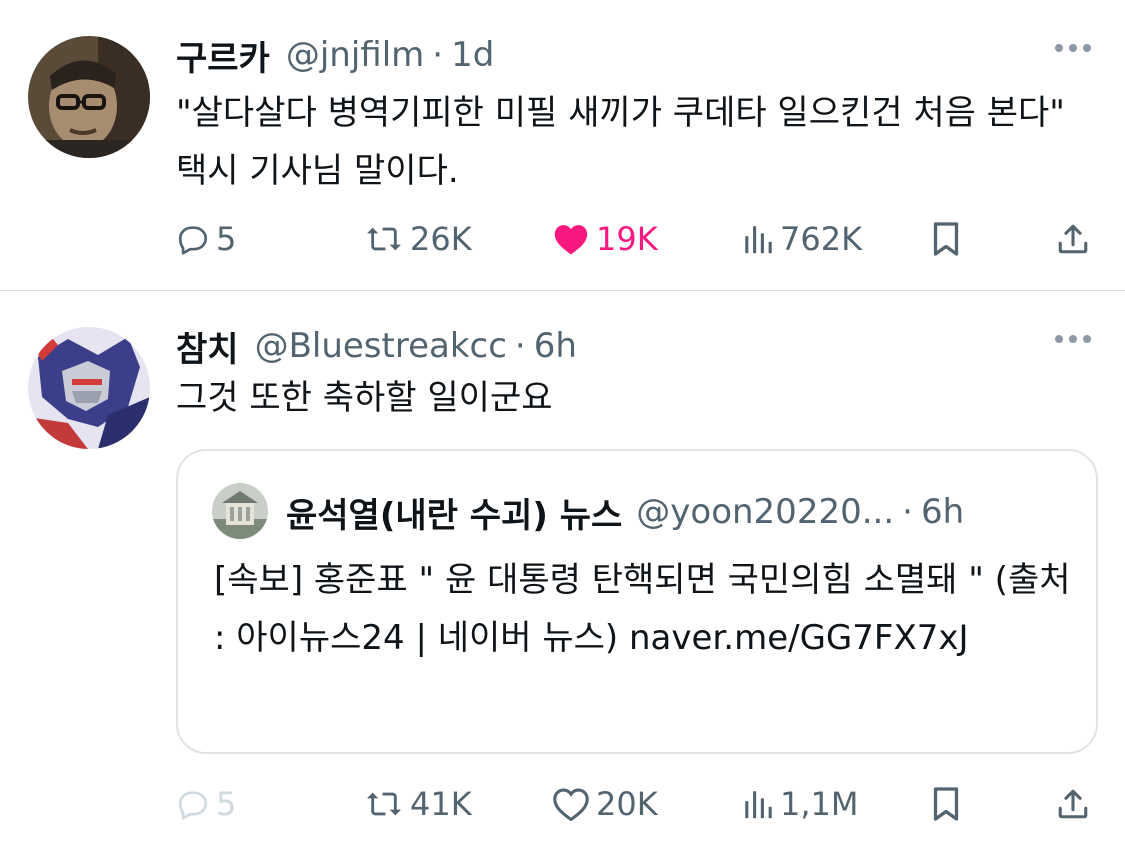 The height and width of the screenshot is (857, 1125). What do you see at coordinates (355, 55) in the screenshot?
I see `author-handle: @jnjfilm` at bounding box center [355, 55].